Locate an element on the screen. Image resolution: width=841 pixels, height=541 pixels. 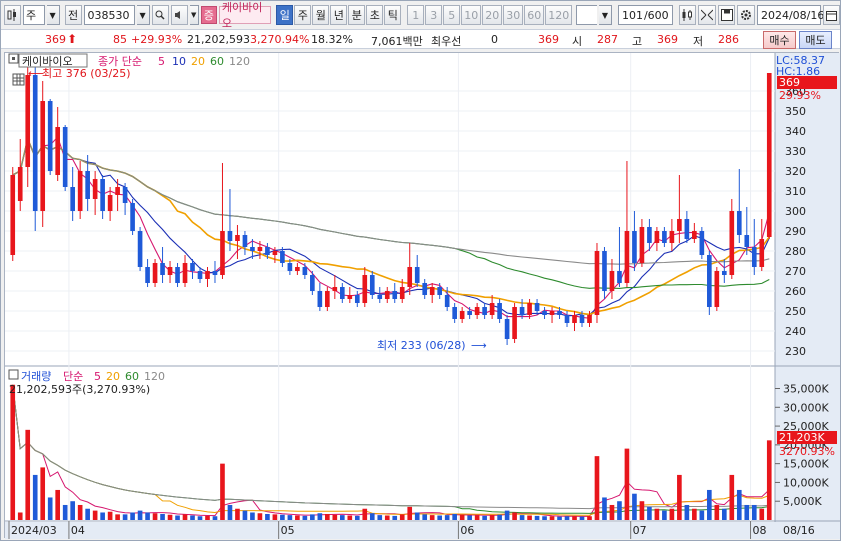
volume-panel-menu-icon is located at coordinates (13, 374).